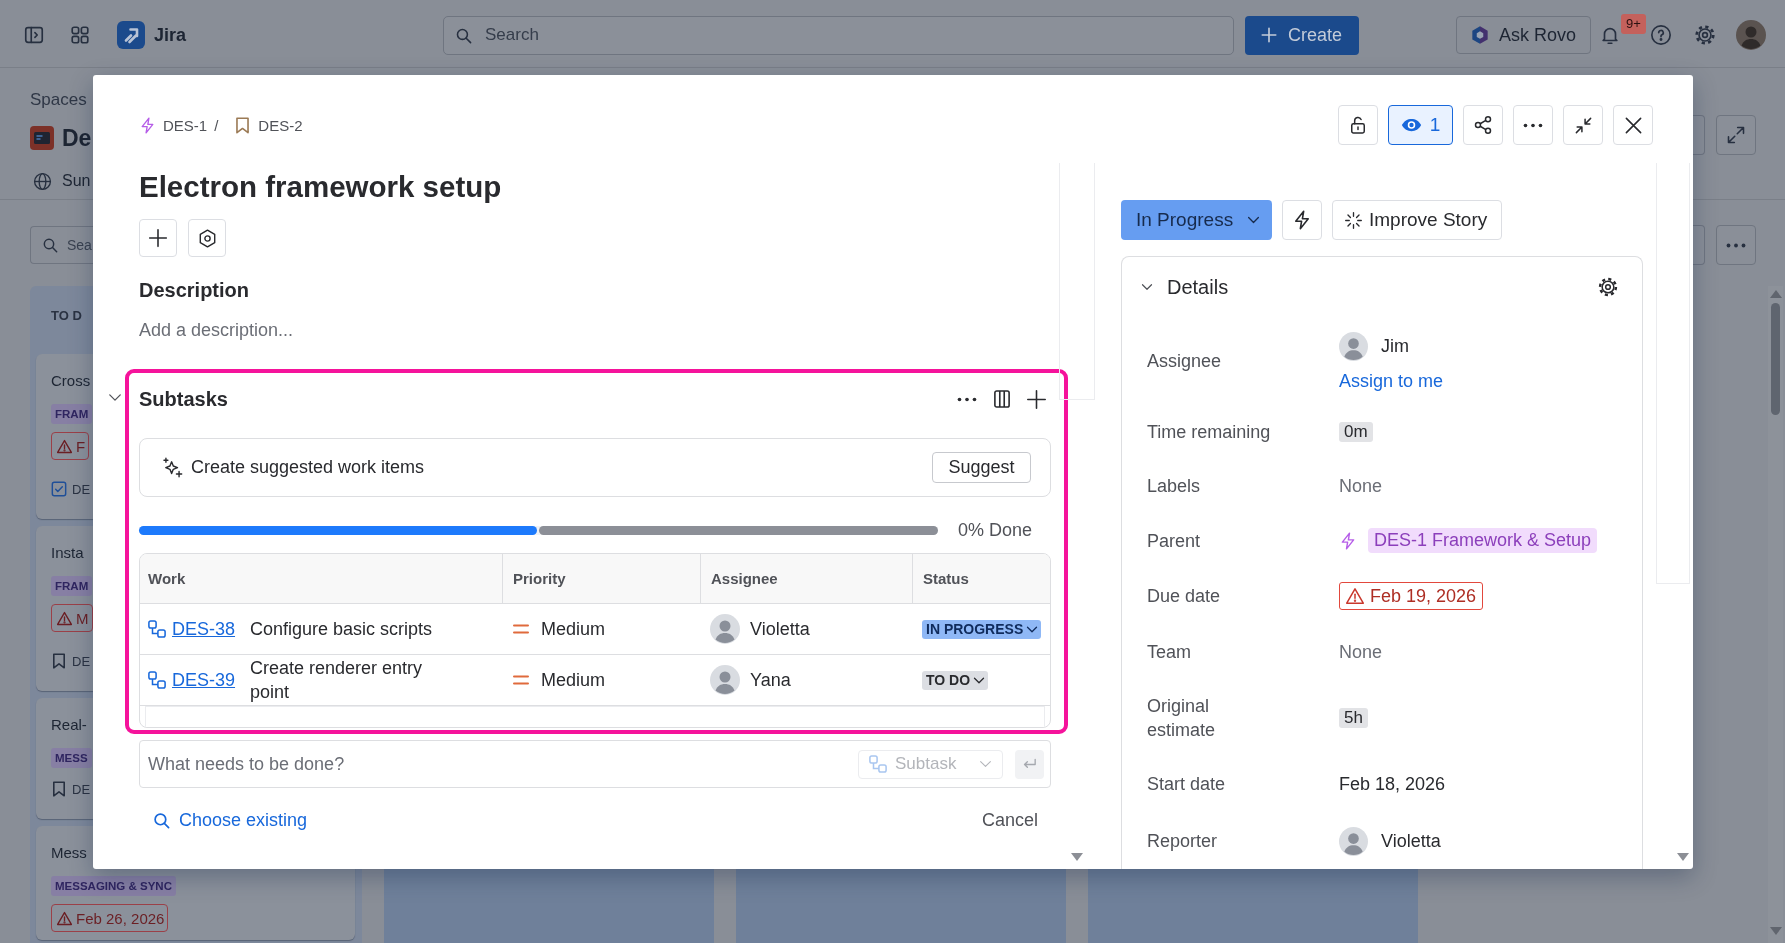 Image resolution: width=1785 pixels, height=943 pixels. I want to click on work-item-title: Electron framework setup, so click(595, 187).